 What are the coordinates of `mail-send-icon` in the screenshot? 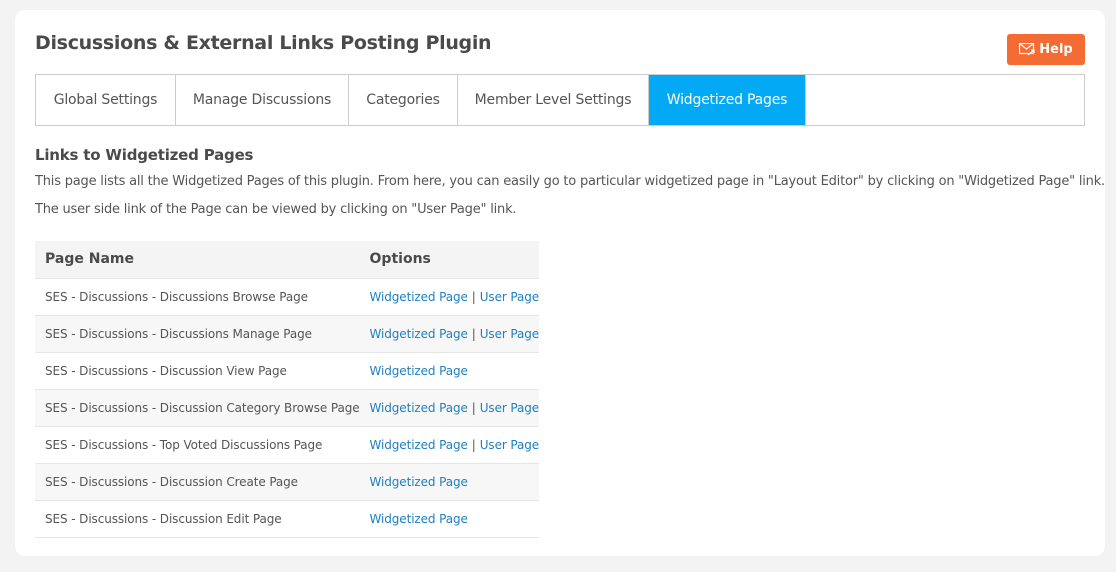 It's located at (1027, 49).